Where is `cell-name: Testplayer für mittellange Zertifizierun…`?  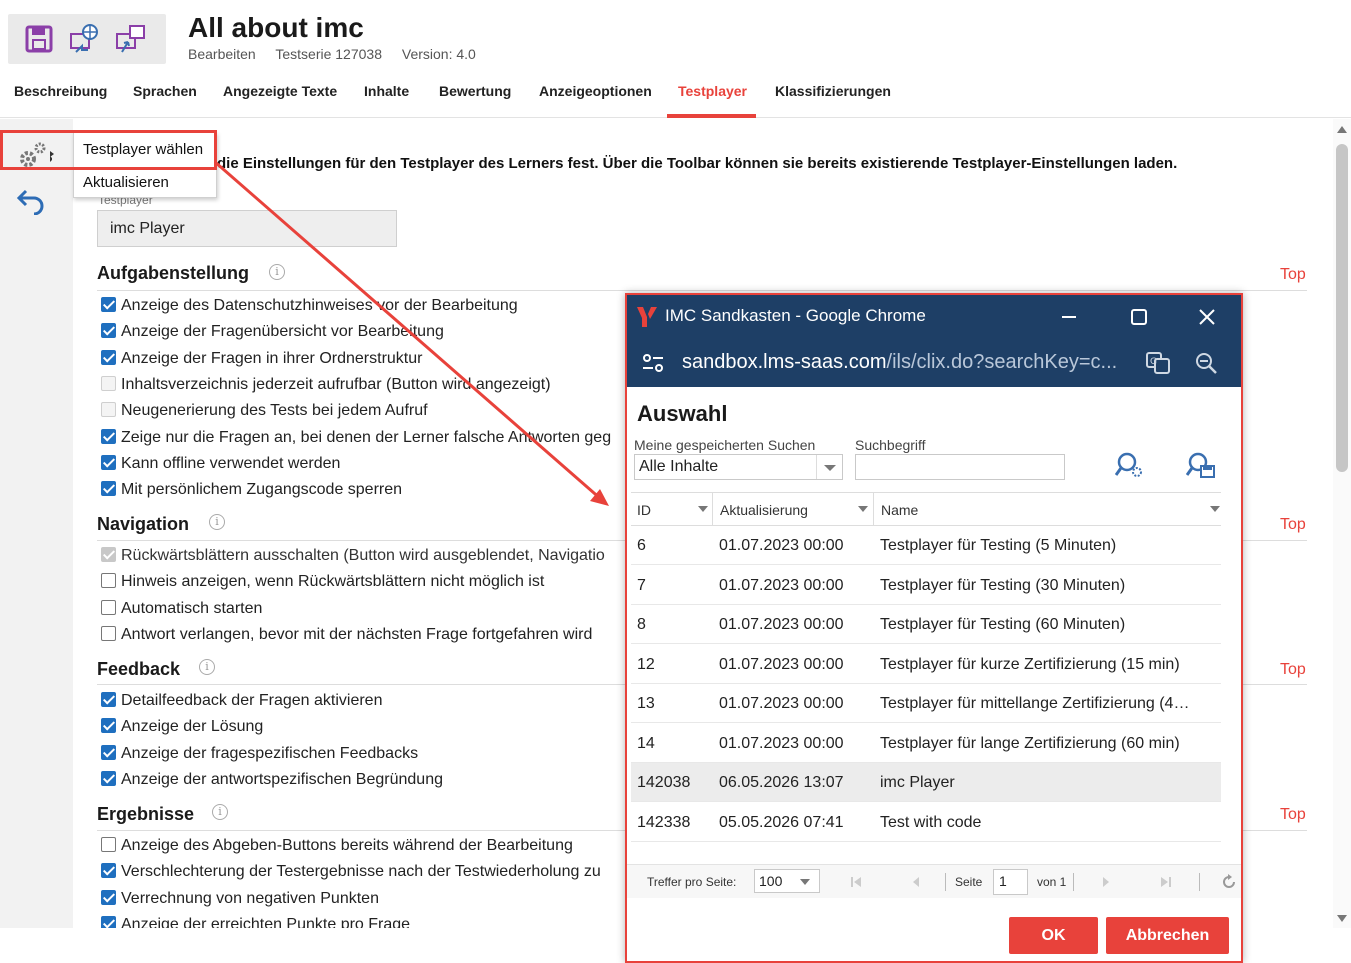 cell-name: Testplayer für mittellange Zertifizierun… is located at coordinates (1035, 703).